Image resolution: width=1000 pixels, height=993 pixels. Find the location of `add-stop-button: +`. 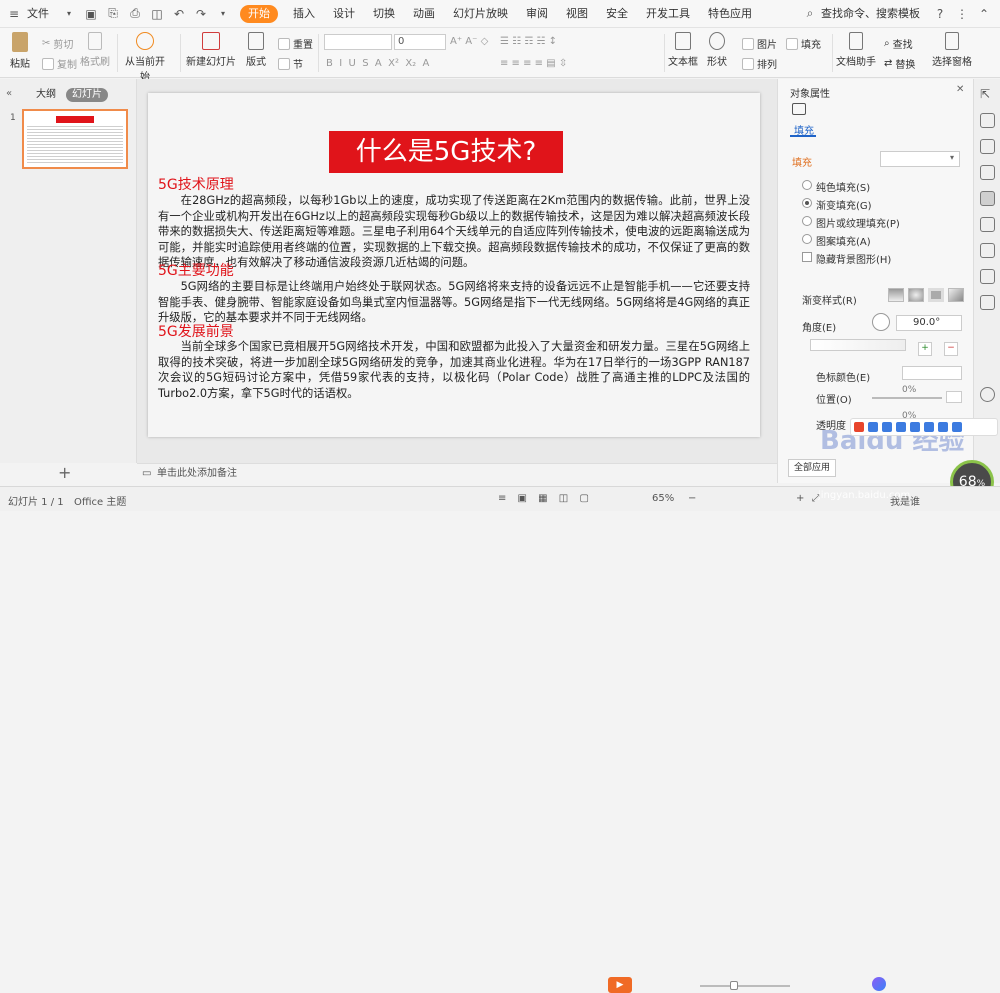

add-stop-button: + is located at coordinates (925, 349).